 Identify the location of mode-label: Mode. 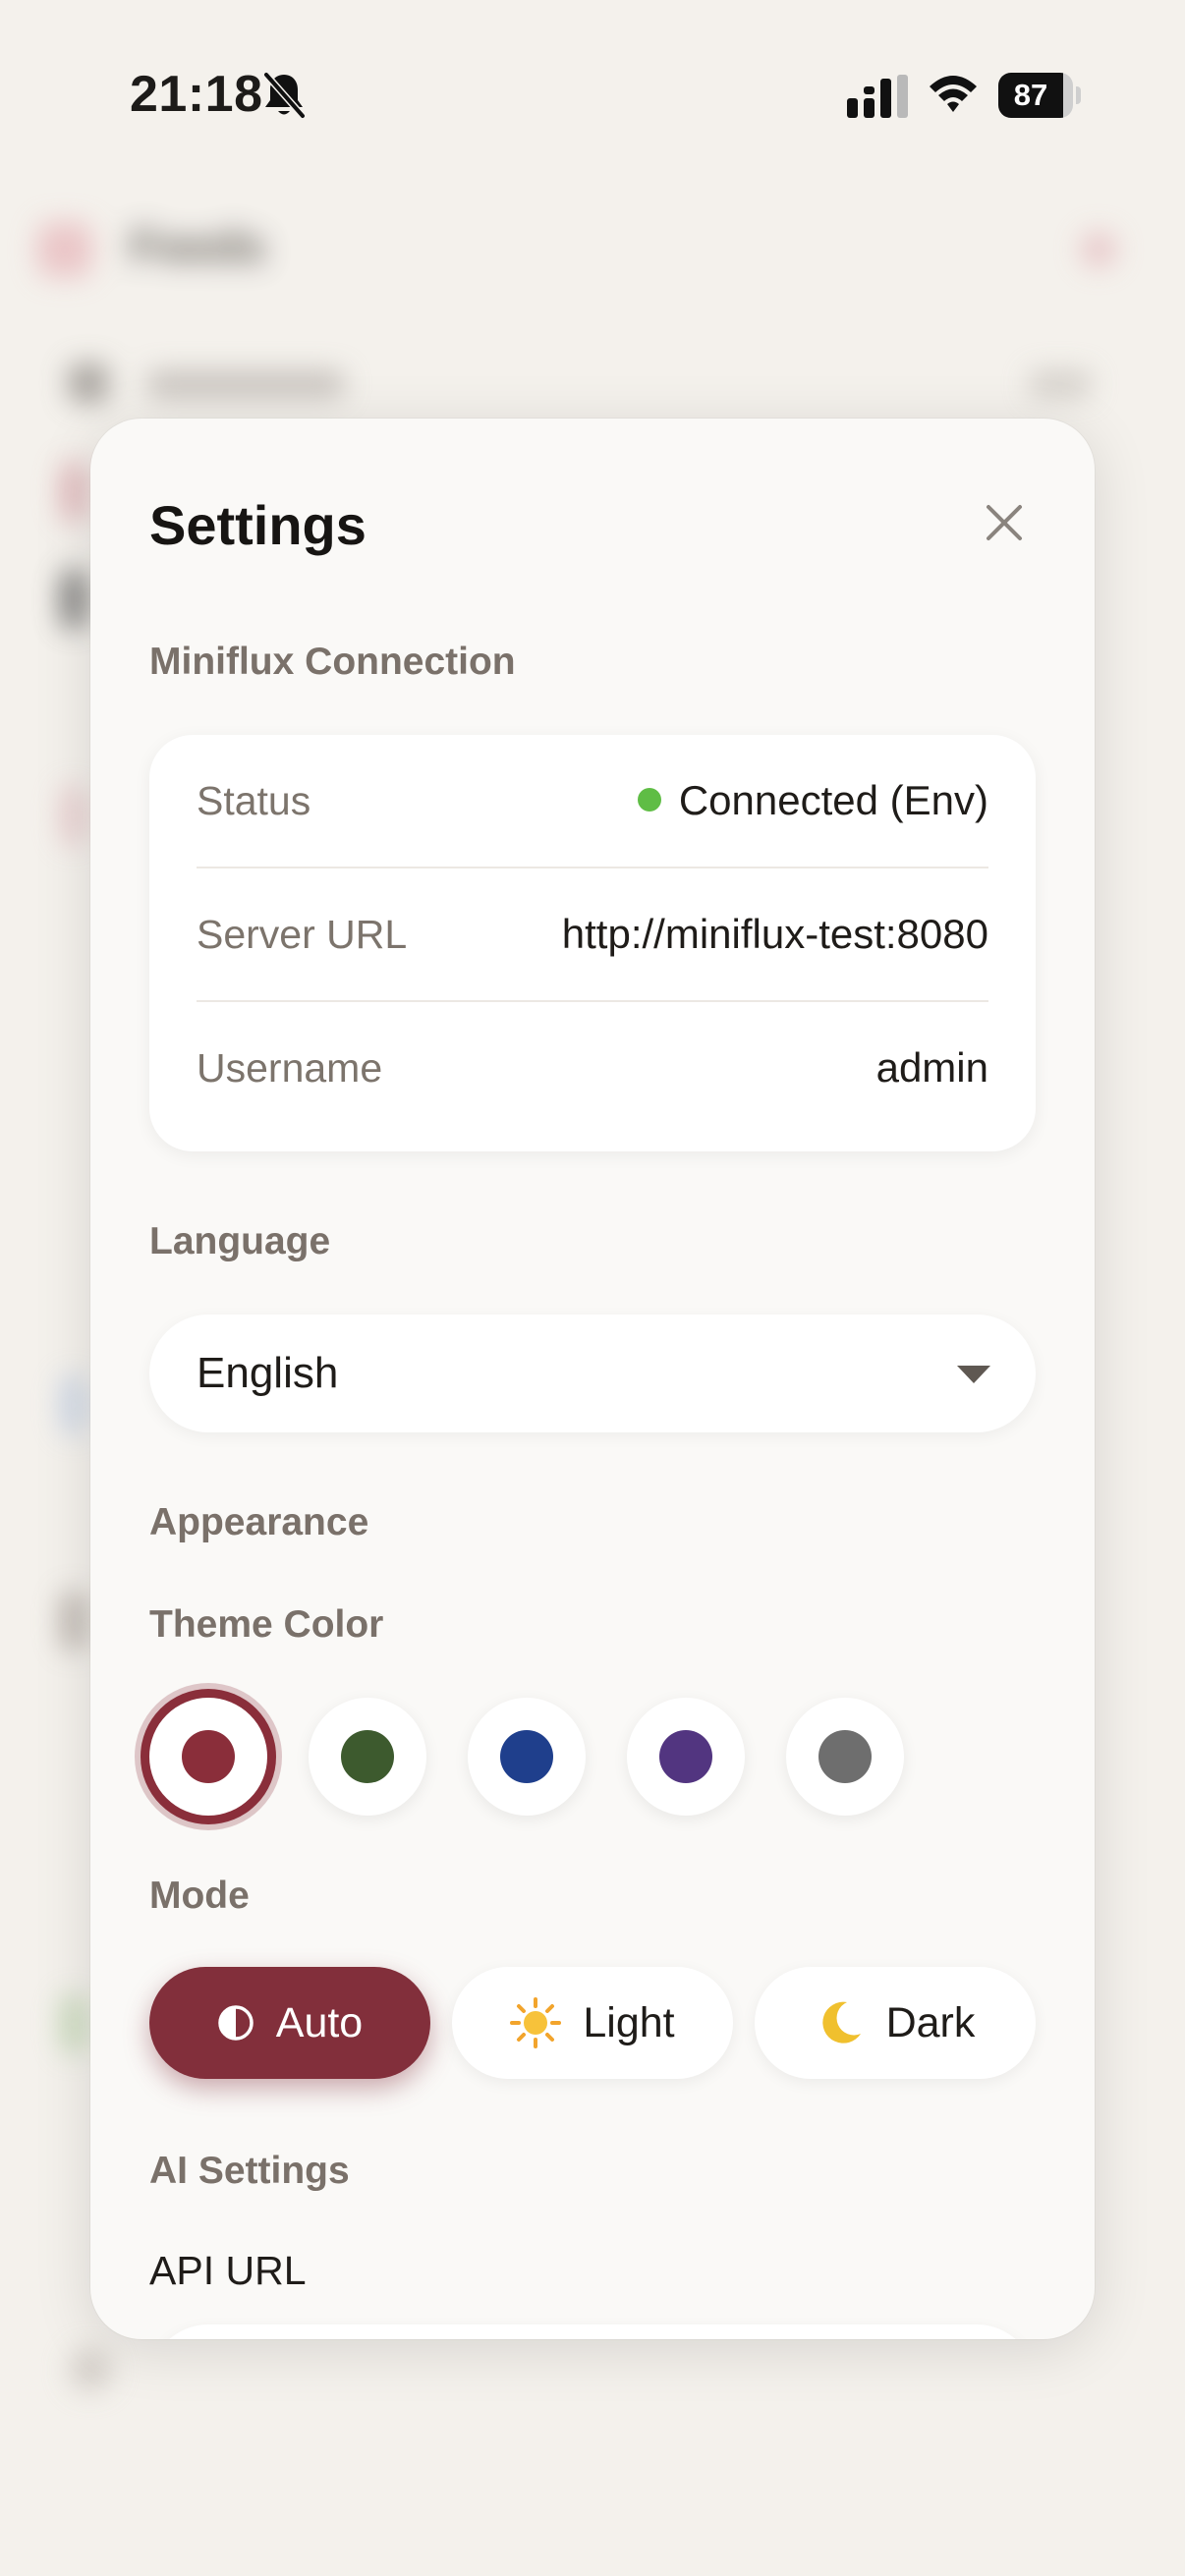
(200, 1896).